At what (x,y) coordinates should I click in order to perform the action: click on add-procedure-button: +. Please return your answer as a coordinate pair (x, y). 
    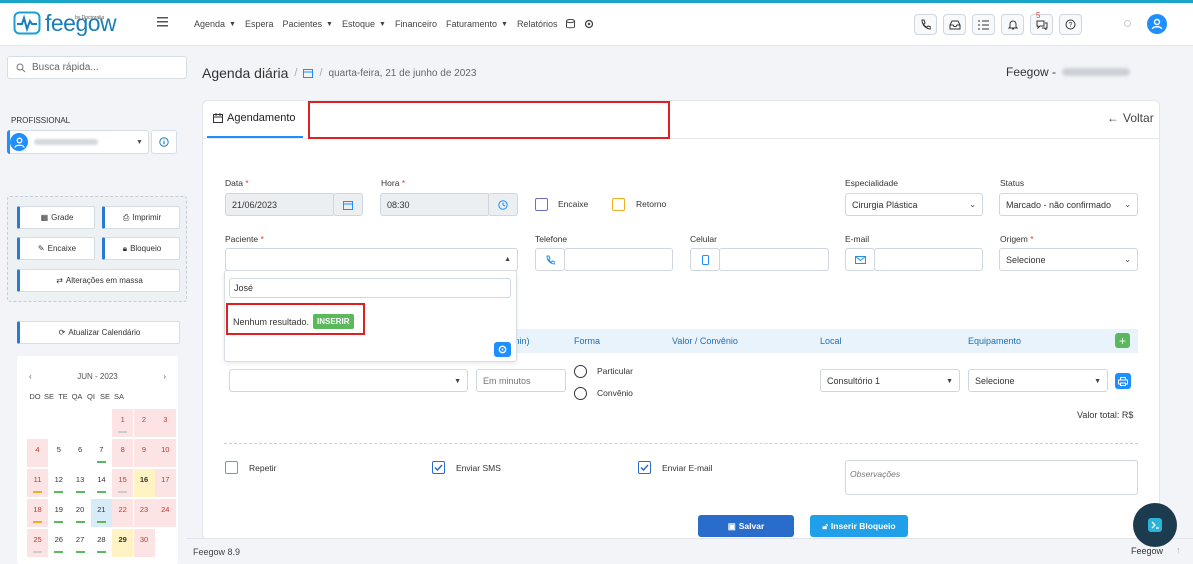
    Looking at the image, I should click on (1122, 340).